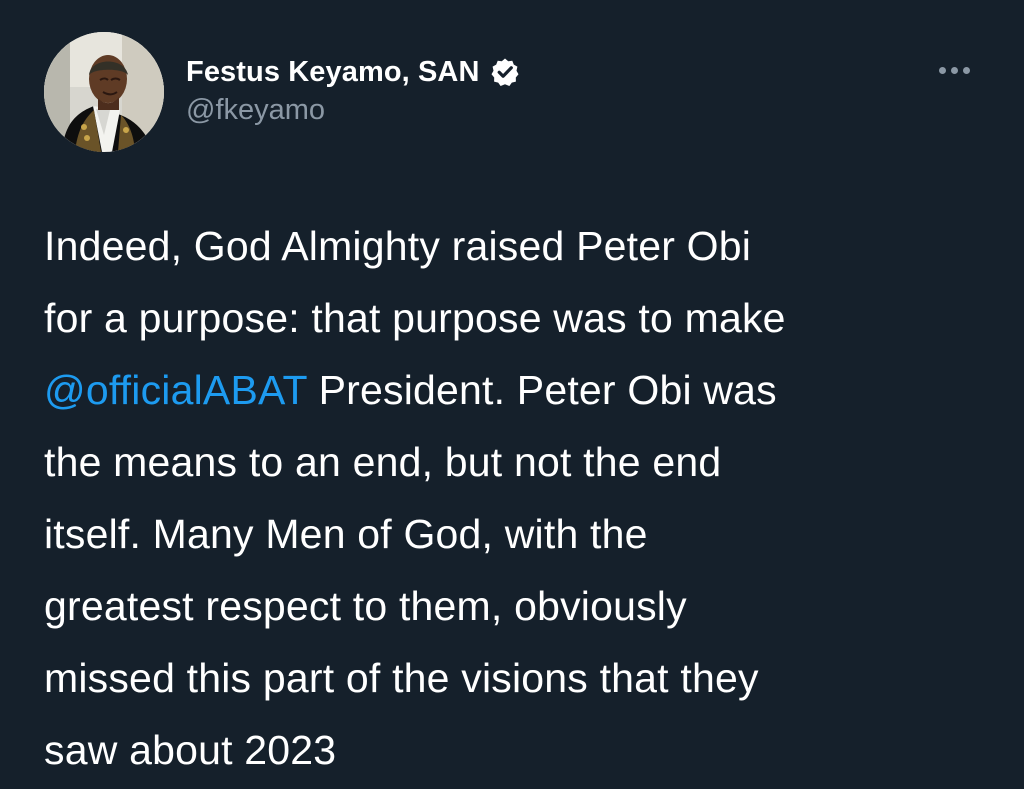 The image size is (1024, 789). I want to click on tweet-text-line: @officialABAT President. Peter Obi was, so click(524, 390).